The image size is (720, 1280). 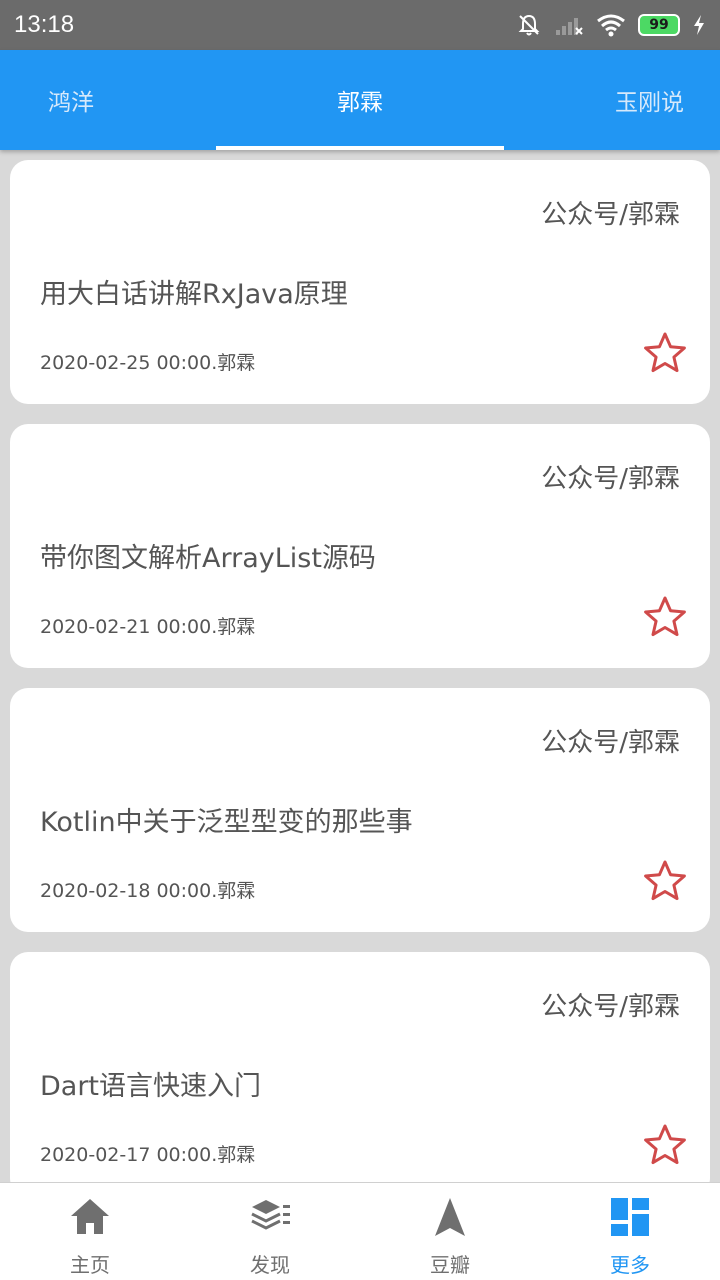 What do you see at coordinates (90, 1265) in the screenshot?
I see `nav-home-label: 主页` at bounding box center [90, 1265].